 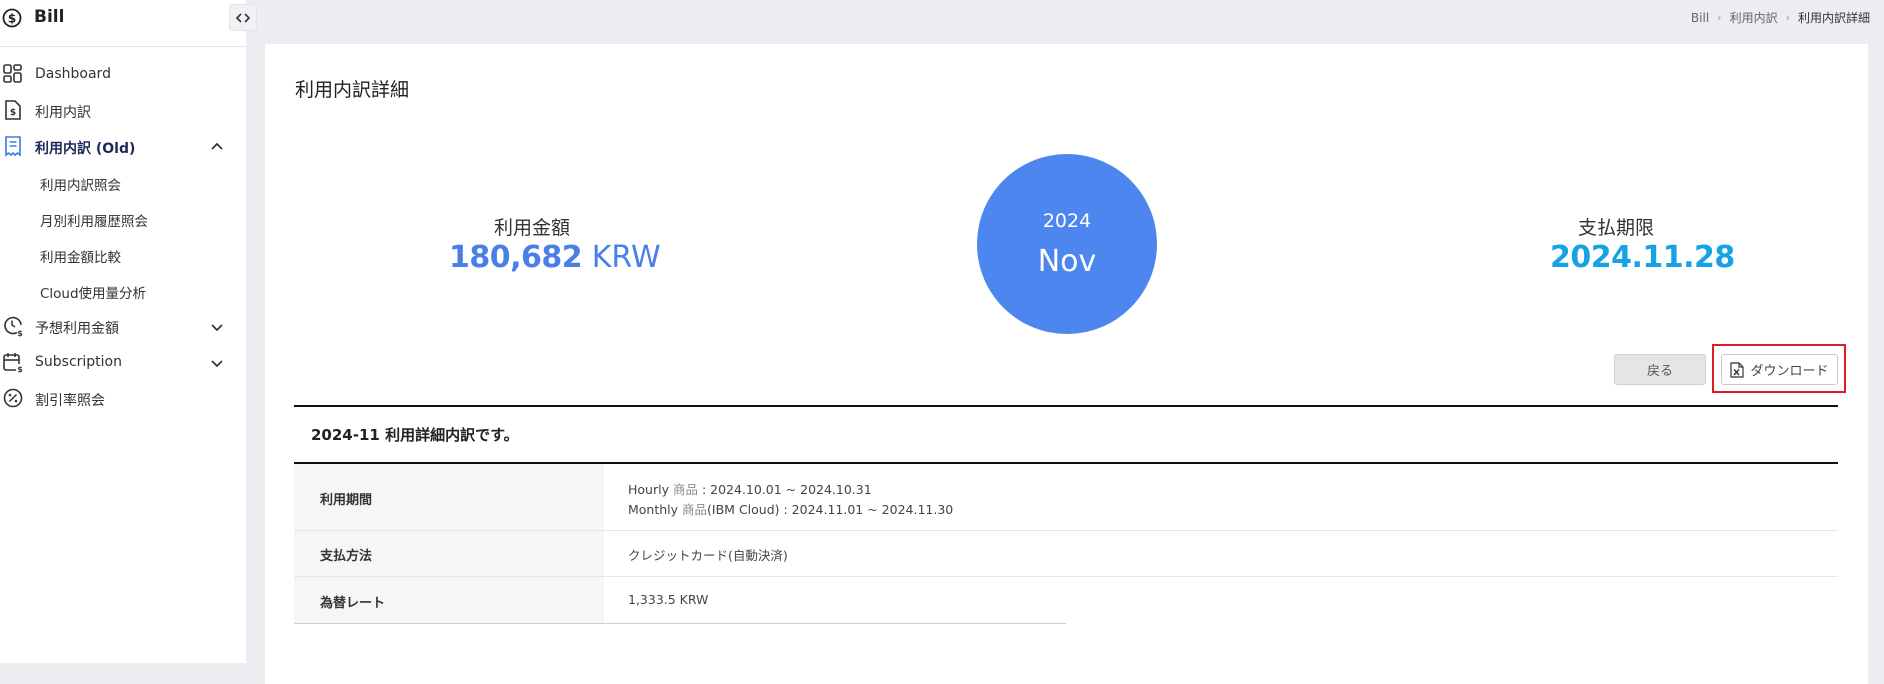 I want to click on due-label: 支払期限, so click(x=1616, y=228).